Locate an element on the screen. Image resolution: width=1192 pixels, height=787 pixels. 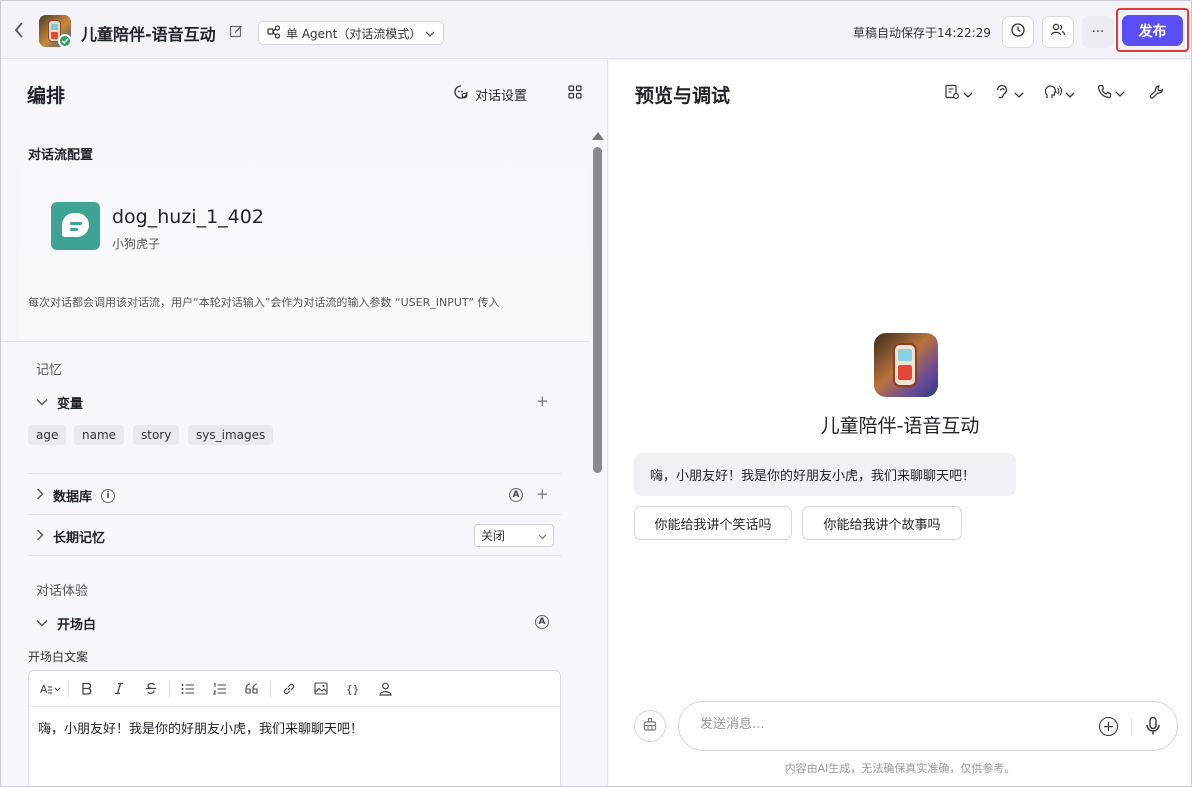
bot-avatar-large is located at coordinates (906, 365).